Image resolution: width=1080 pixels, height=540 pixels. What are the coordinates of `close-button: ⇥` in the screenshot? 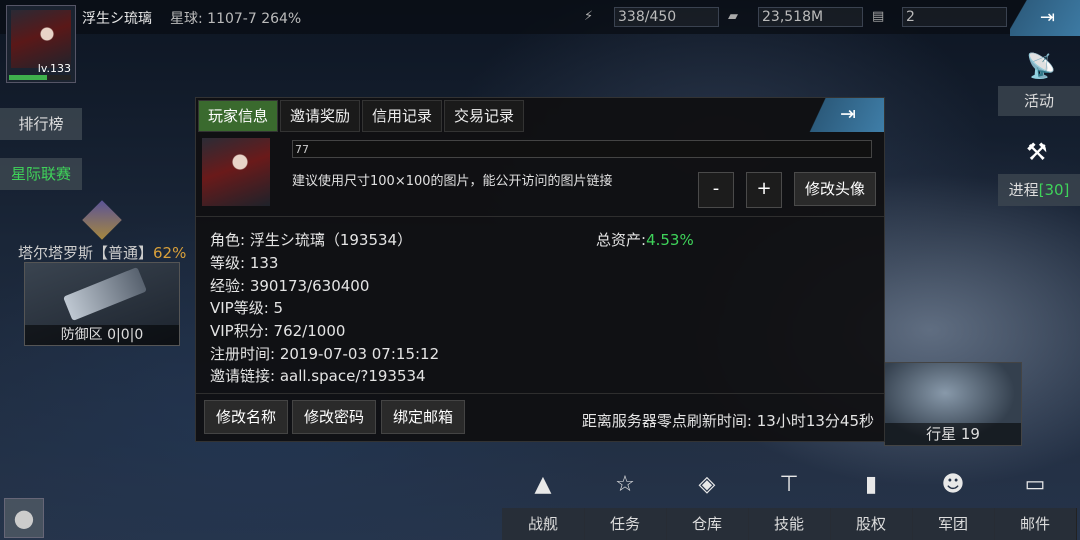 It's located at (844, 115).